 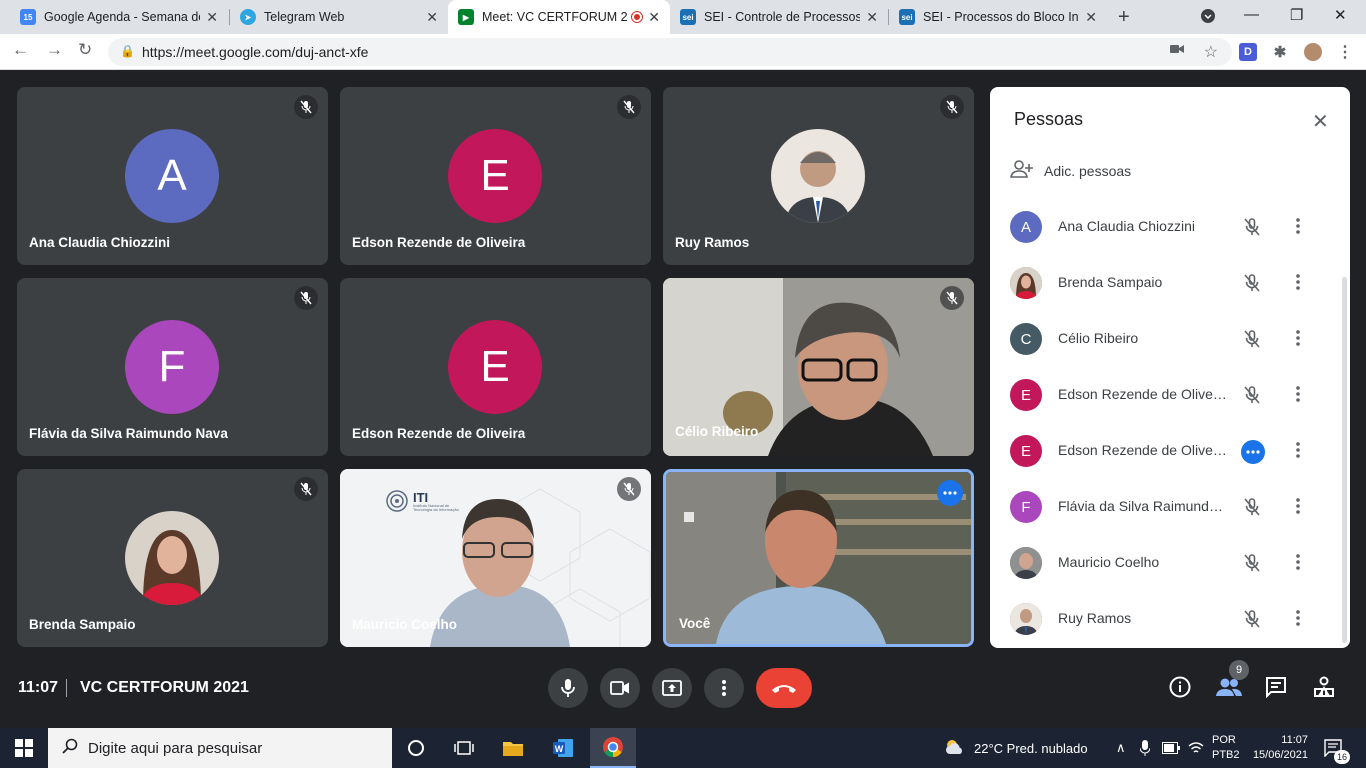 I want to click on meeting-info-icon, so click(x=1180, y=689).